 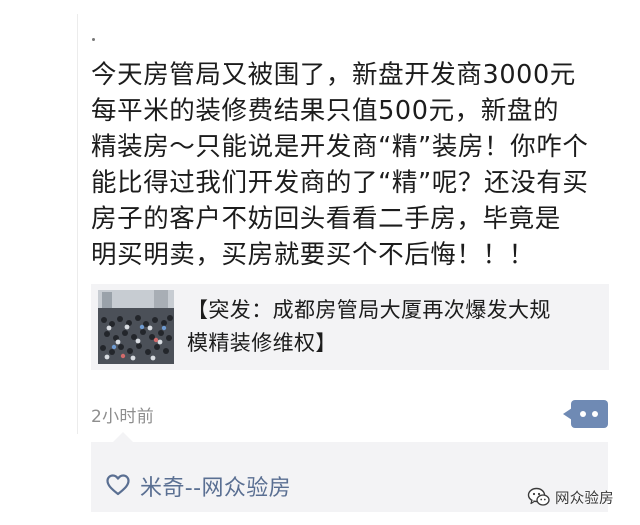 I want to click on comment-dots-icon, so click(x=585, y=414).